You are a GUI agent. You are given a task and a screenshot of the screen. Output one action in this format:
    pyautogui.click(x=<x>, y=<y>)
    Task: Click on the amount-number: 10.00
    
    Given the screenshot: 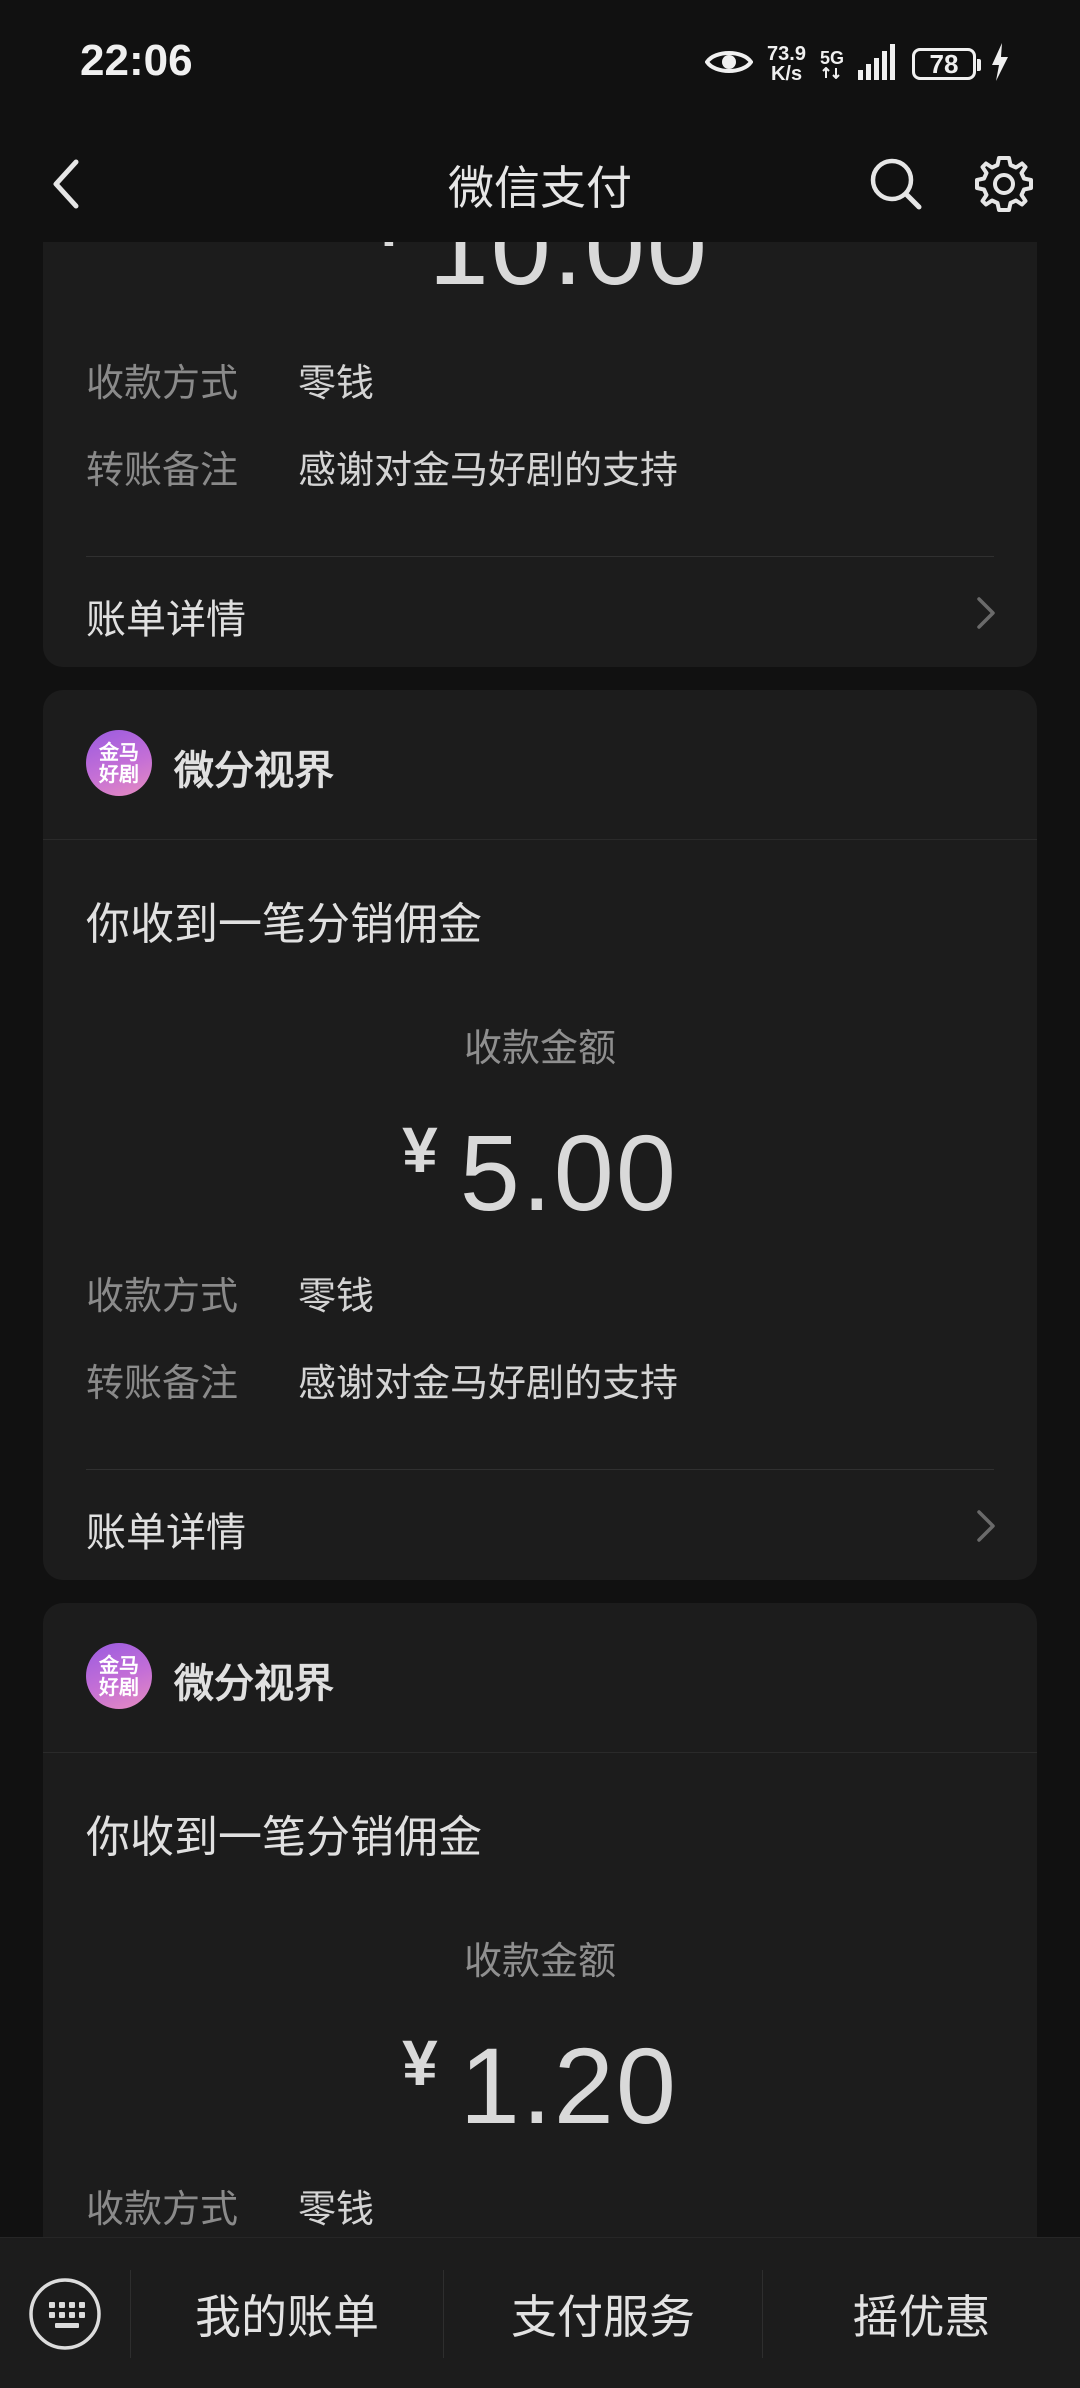 What is the action you would take?
    pyautogui.click(x=568, y=274)
    